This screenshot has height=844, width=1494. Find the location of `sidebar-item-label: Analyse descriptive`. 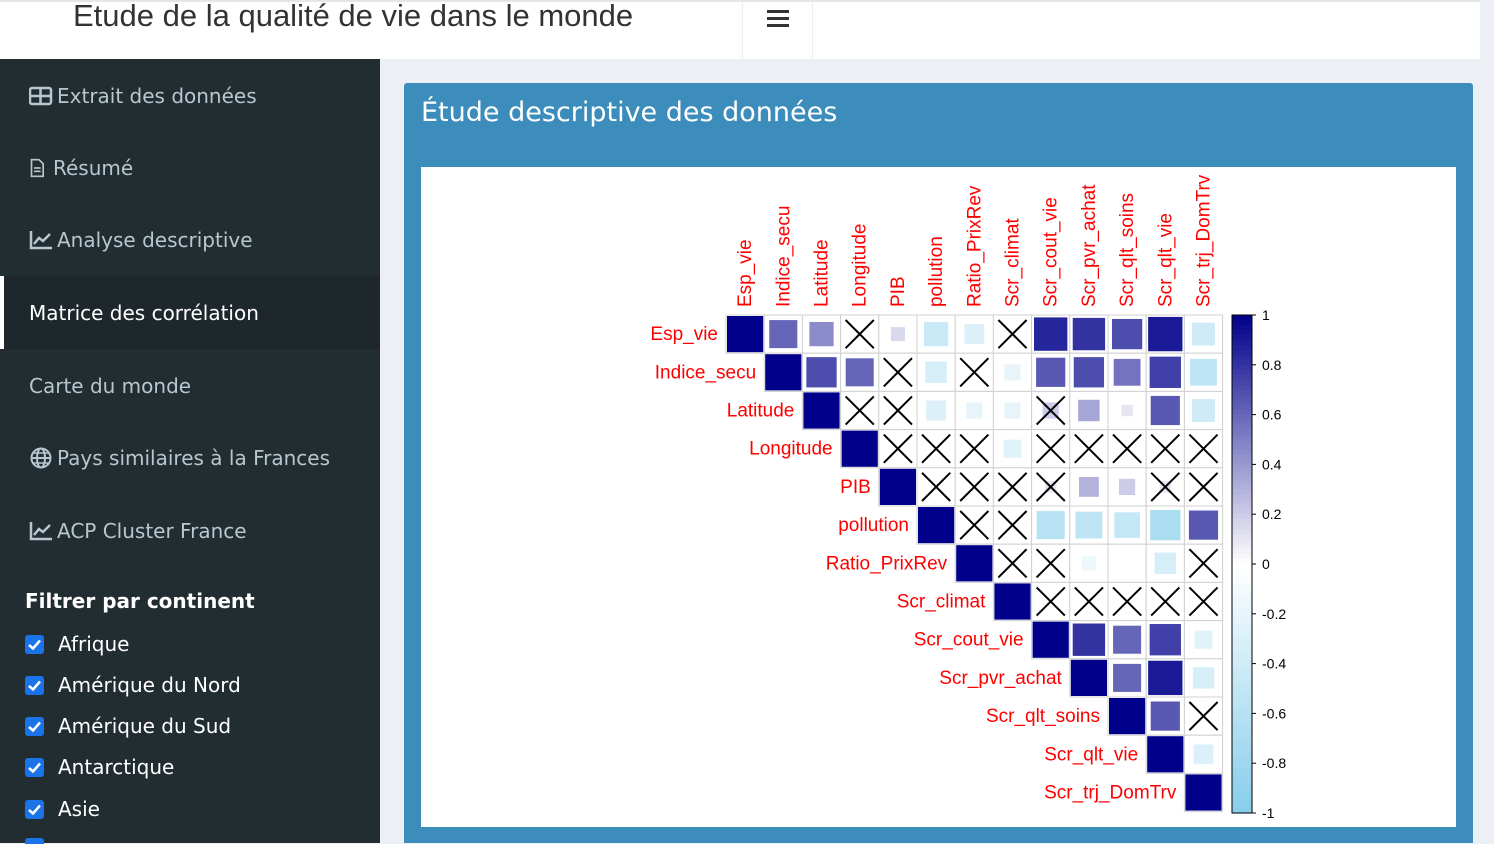

sidebar-item-label: Analyse descriptive is located at coordinates (155, 239).